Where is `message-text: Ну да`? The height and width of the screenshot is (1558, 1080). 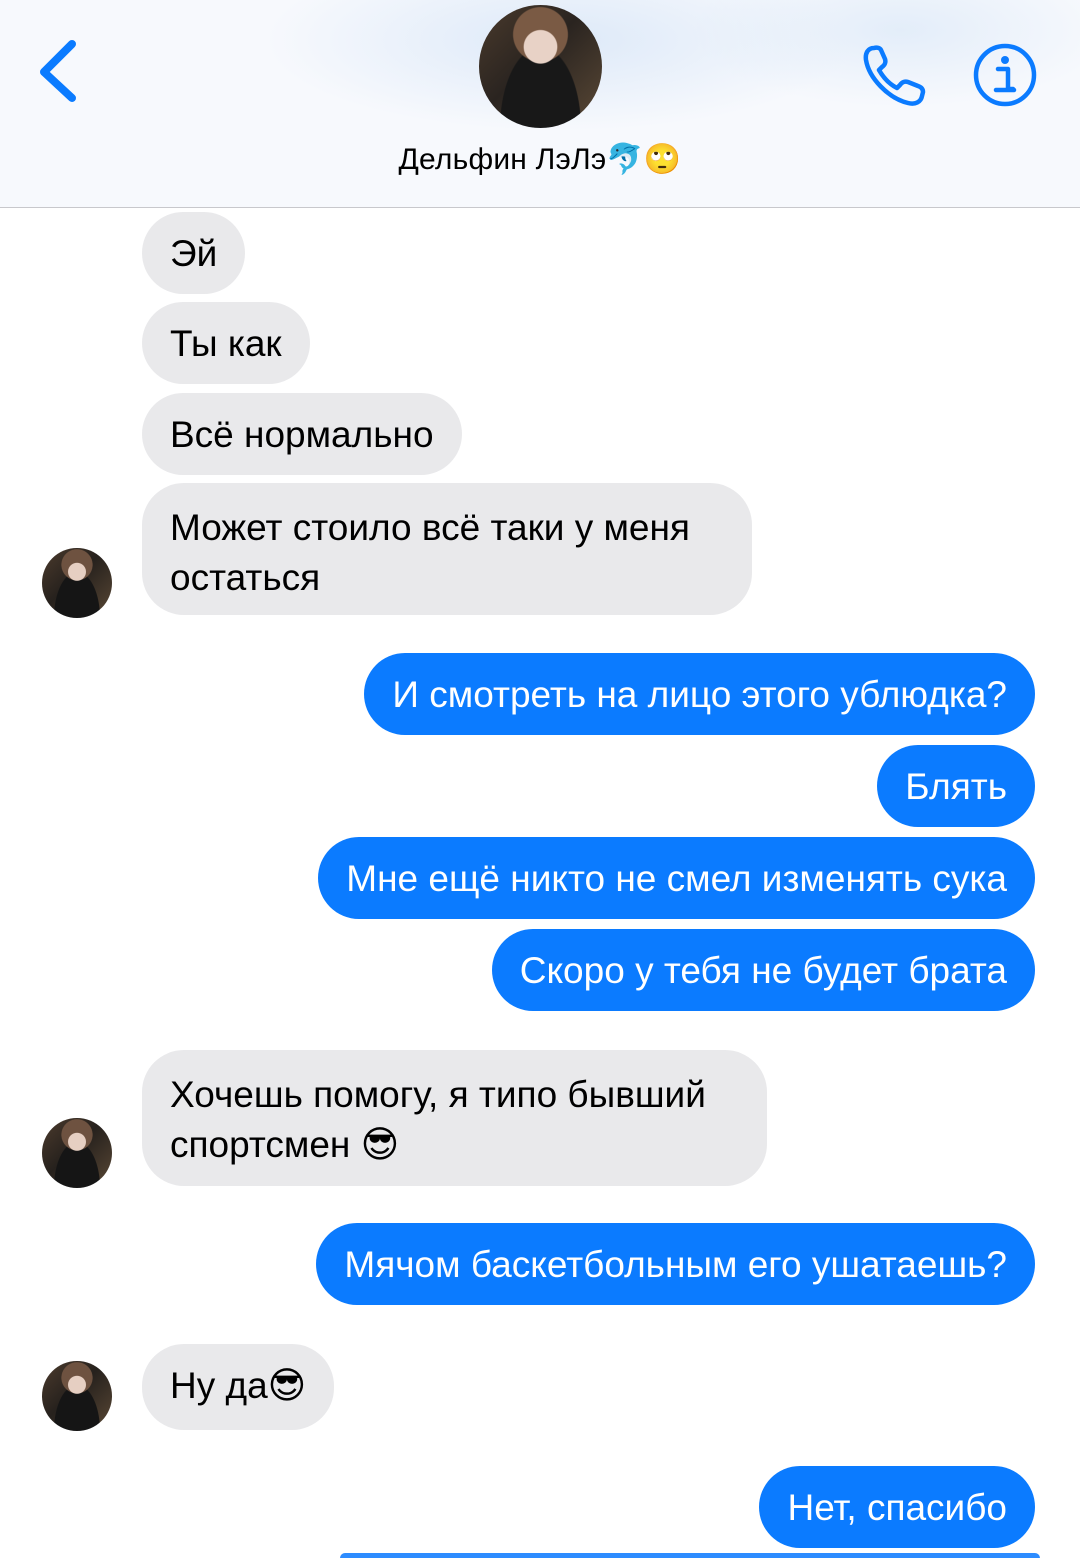
message-text: Ну да is located at coordinates (219, 1385).